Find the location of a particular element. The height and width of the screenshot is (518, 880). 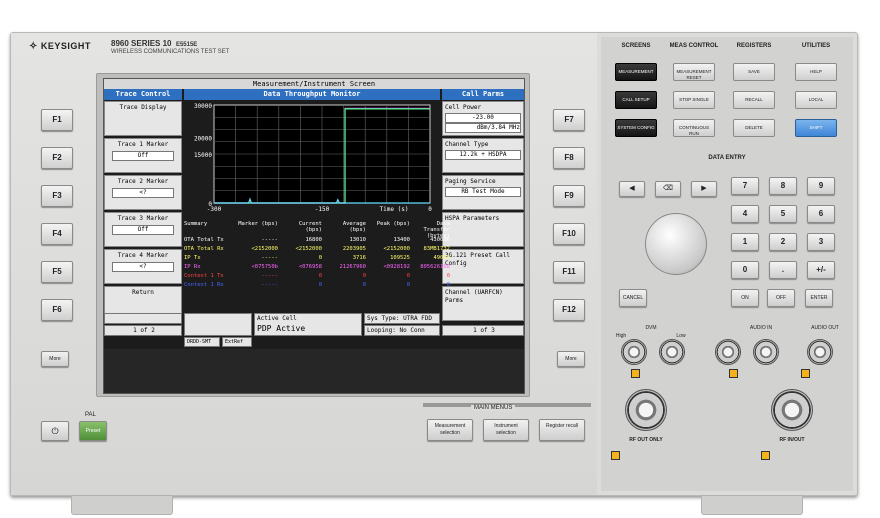

summary-cell: 430036 is located at coordinates (440, 240).